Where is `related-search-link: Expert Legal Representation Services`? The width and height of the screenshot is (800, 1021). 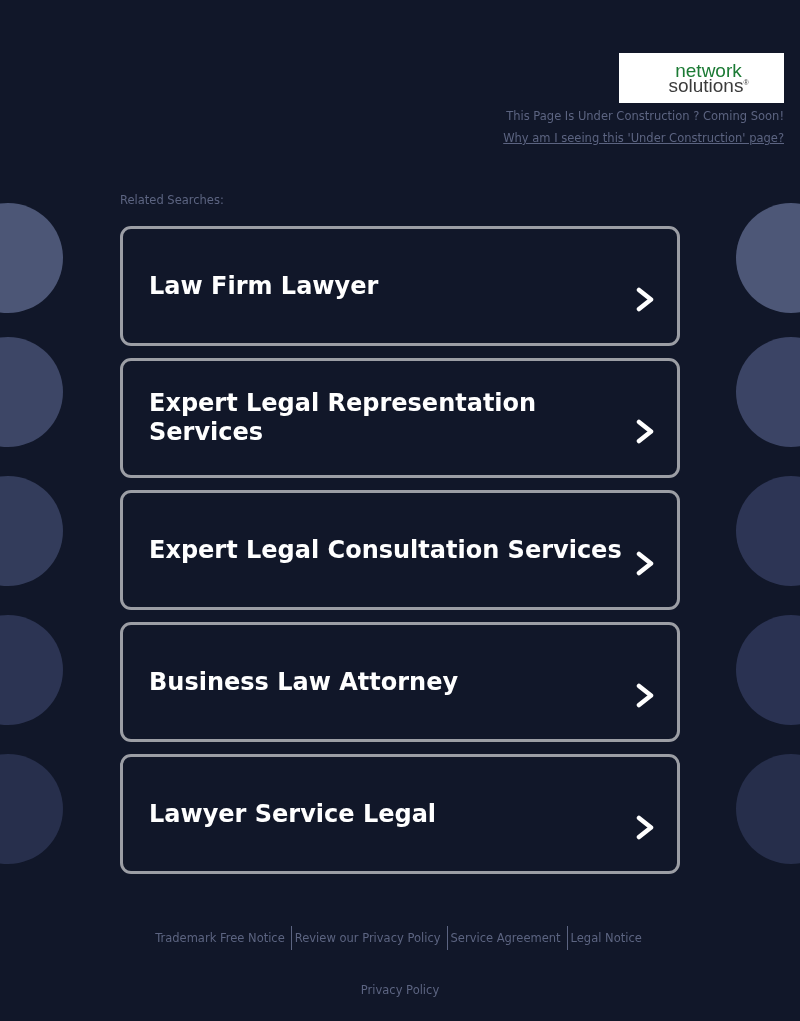
related-search-link: Expert Legal Representation Services is located at coordinates (400, 418).